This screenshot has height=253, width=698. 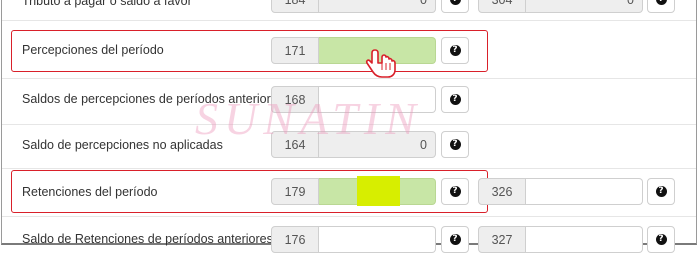 I want to click on row-code-176: 176, so click(x=295, y=239).